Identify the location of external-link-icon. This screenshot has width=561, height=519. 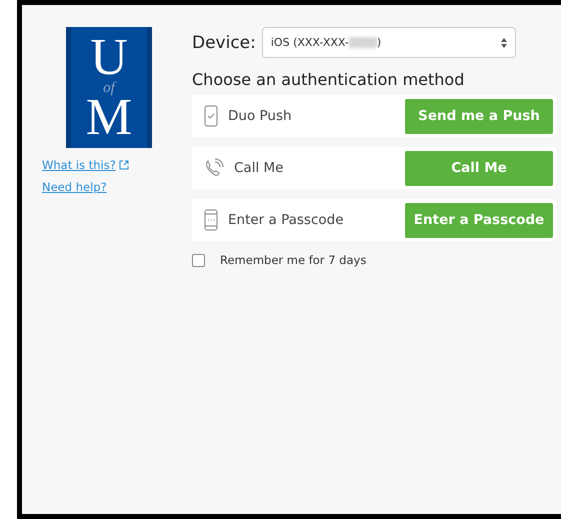
(123, 165).